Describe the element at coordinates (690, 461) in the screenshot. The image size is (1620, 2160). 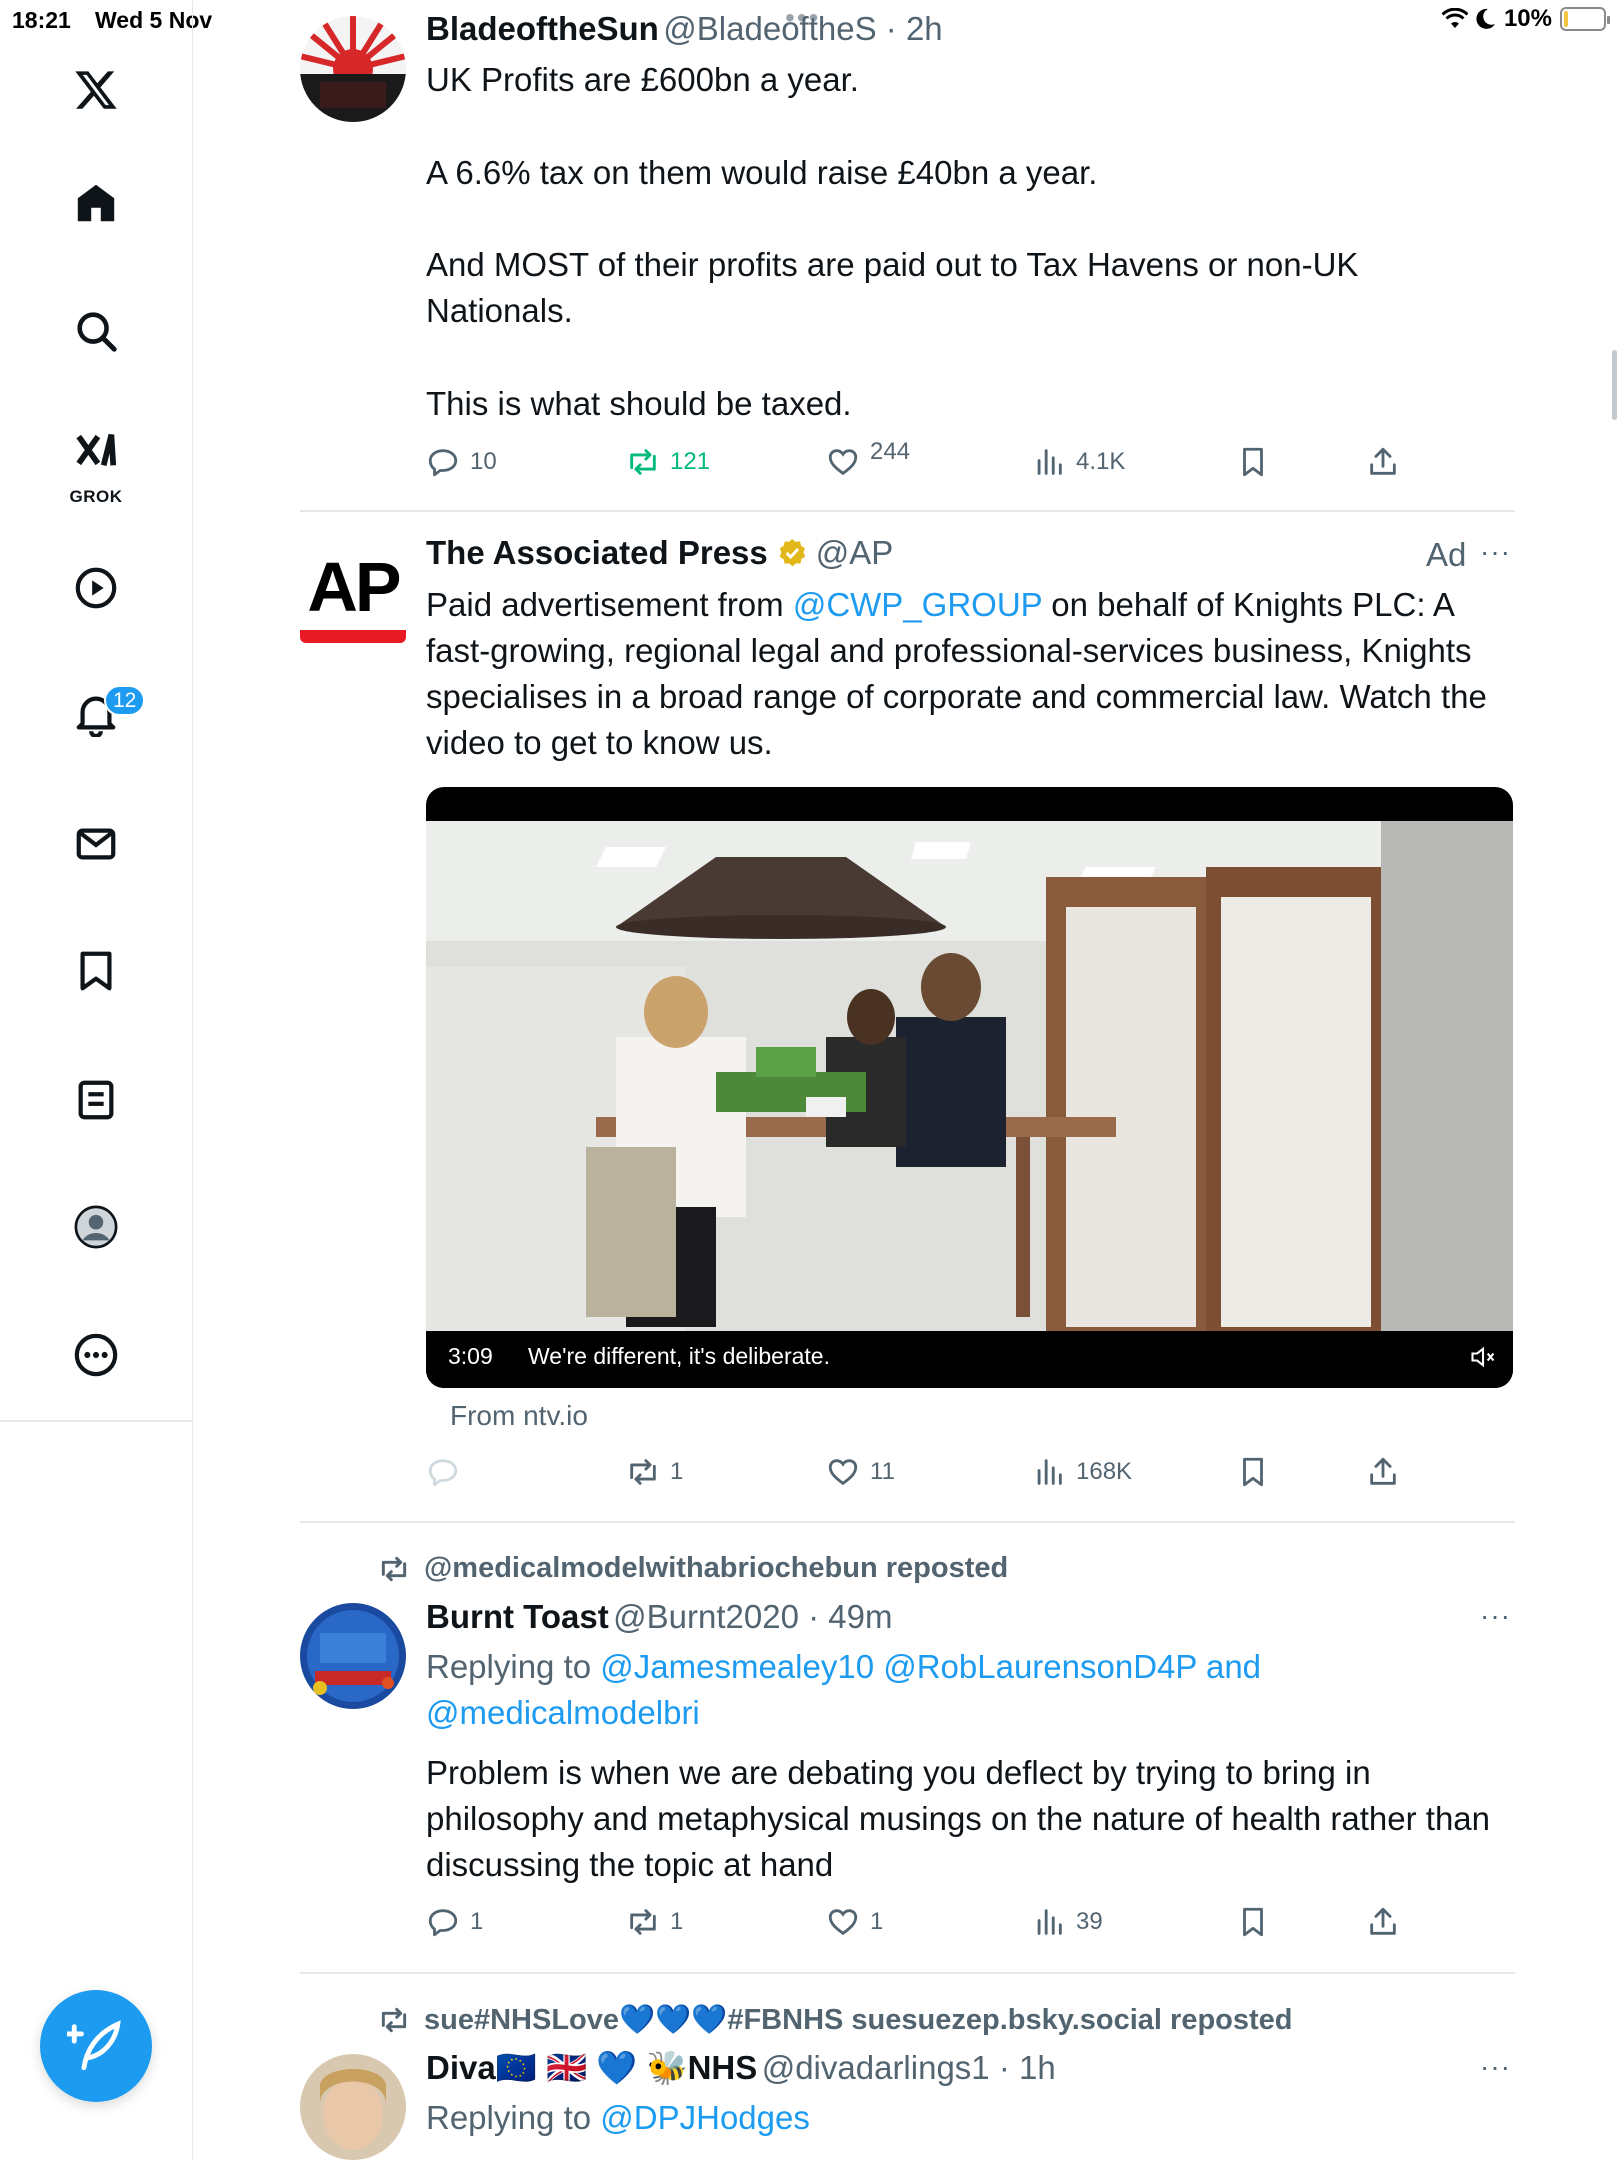
I see `repost-count: 121` at that location.